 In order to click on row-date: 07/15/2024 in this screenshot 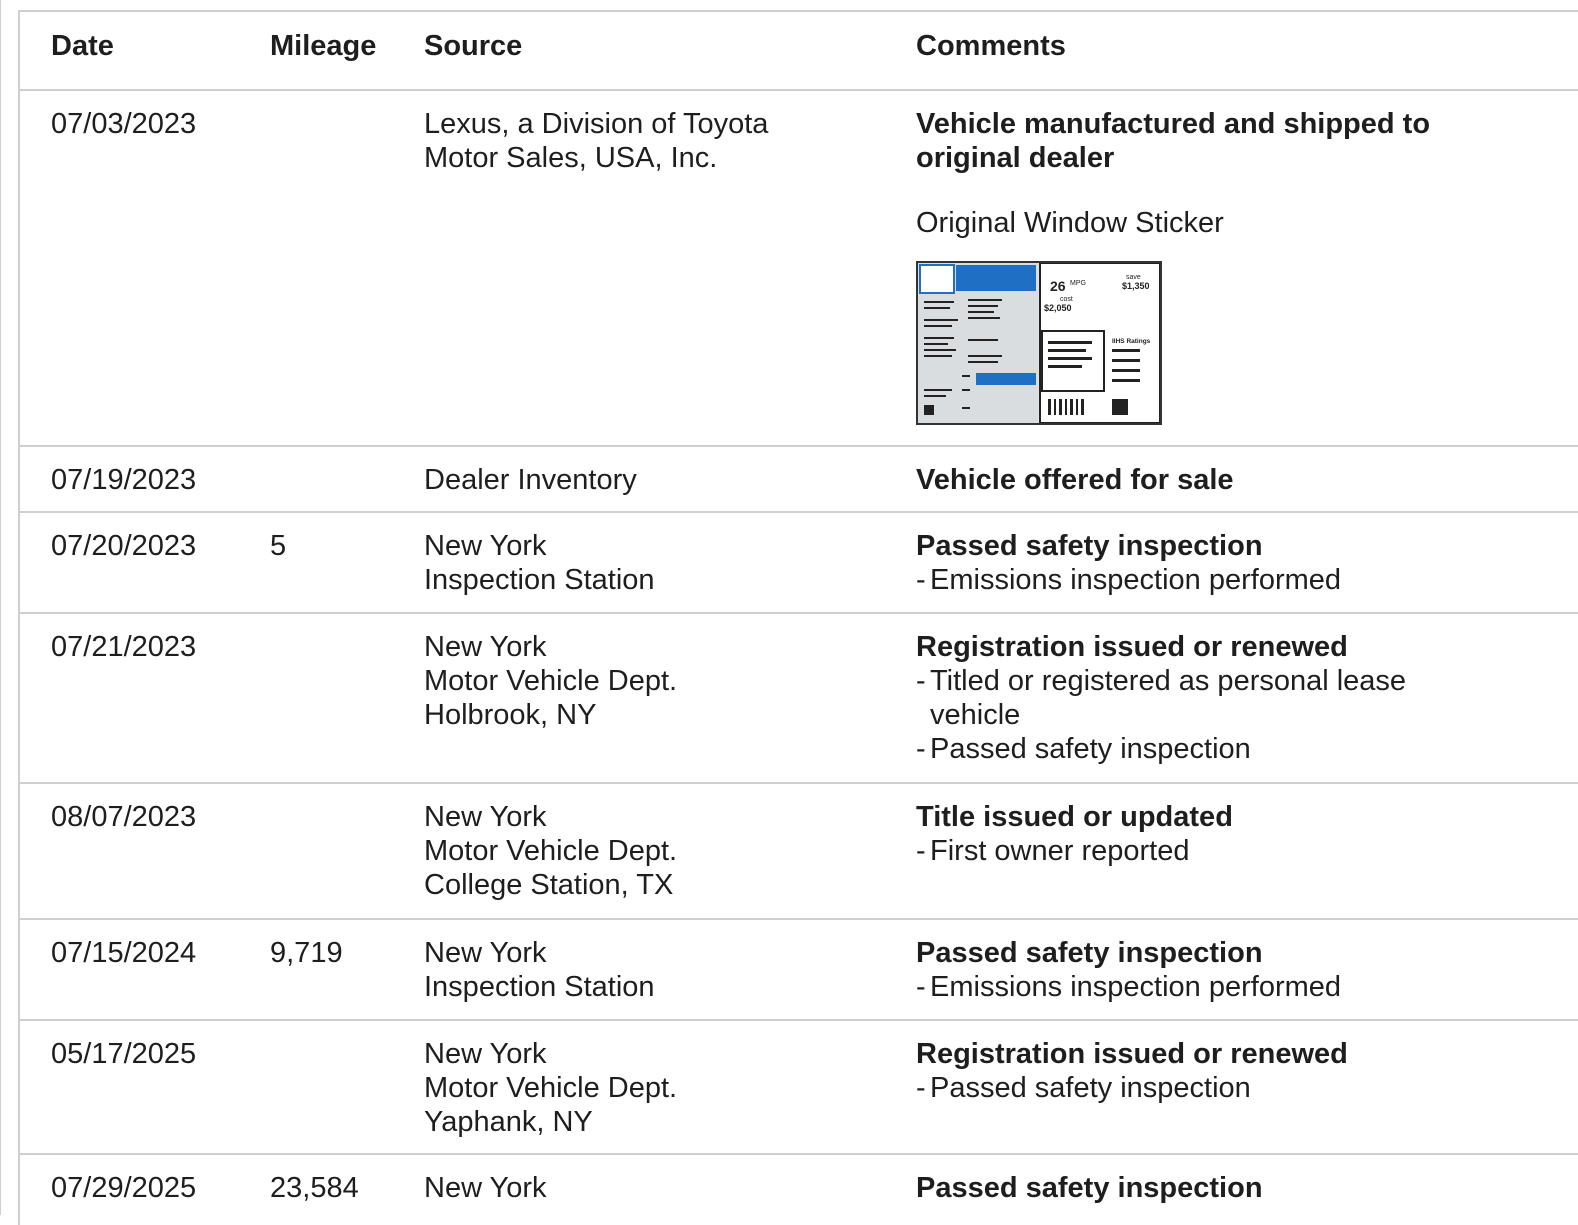, I will do `click(124, 953)`.